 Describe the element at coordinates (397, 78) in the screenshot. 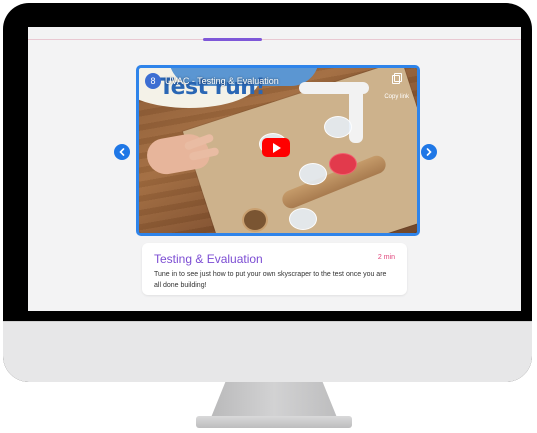

I see `copy-icon` at that location.